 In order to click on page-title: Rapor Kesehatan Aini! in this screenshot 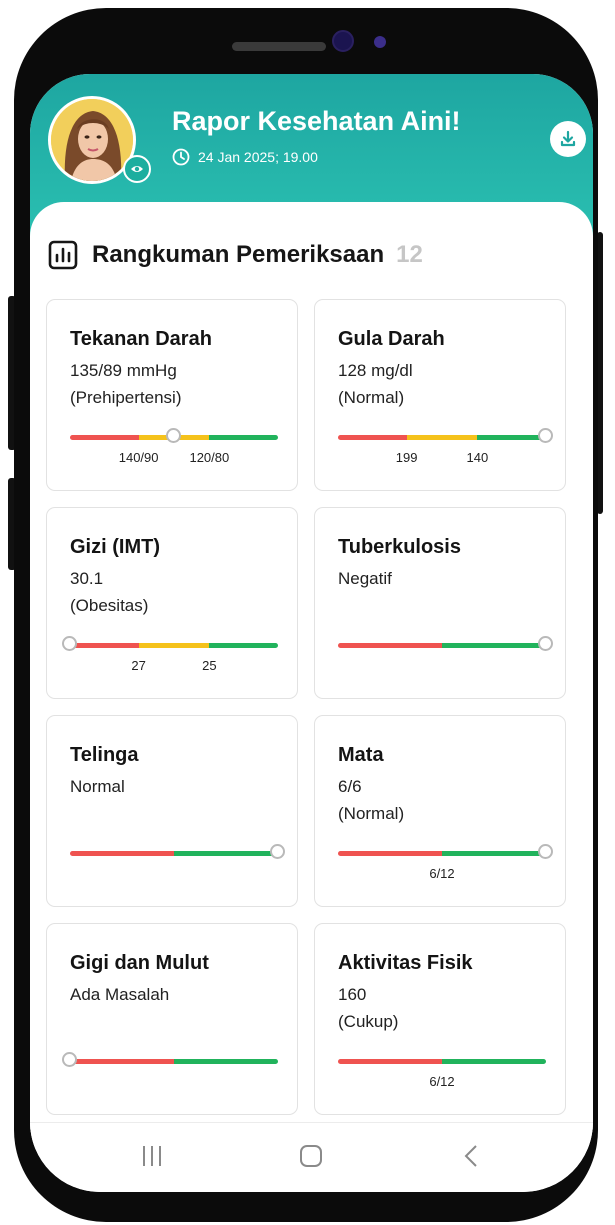, I will do `click(316, 121)`.